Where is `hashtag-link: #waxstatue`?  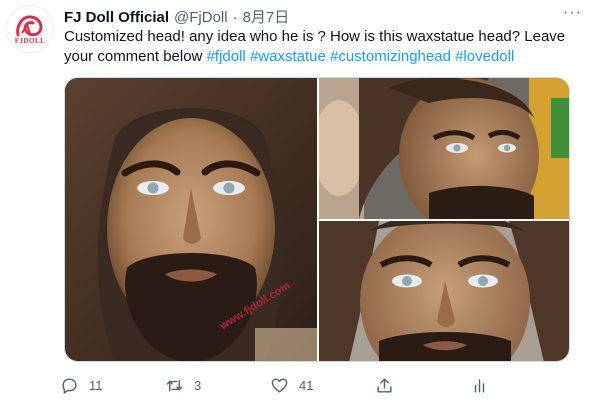
hashtag-link: #waxstatue is located at coordinates (288, 56).